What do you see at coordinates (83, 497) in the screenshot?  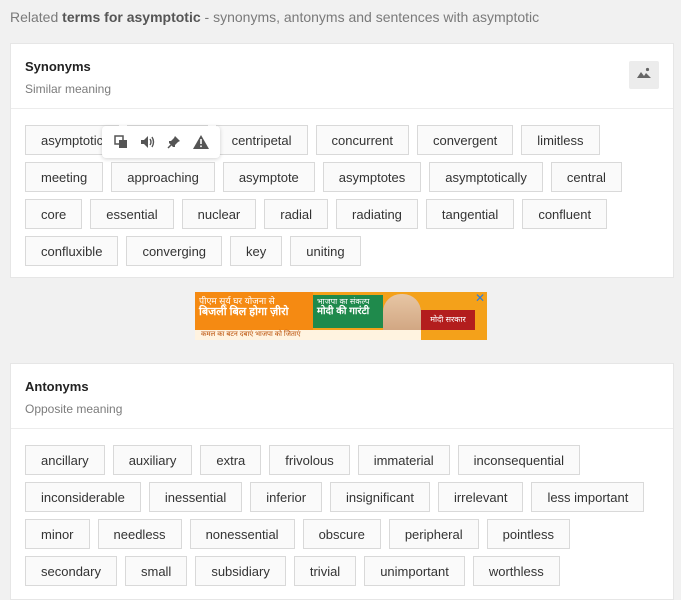 I see `antonym-chip: inconsiderable` at bounding box center [83, 497].